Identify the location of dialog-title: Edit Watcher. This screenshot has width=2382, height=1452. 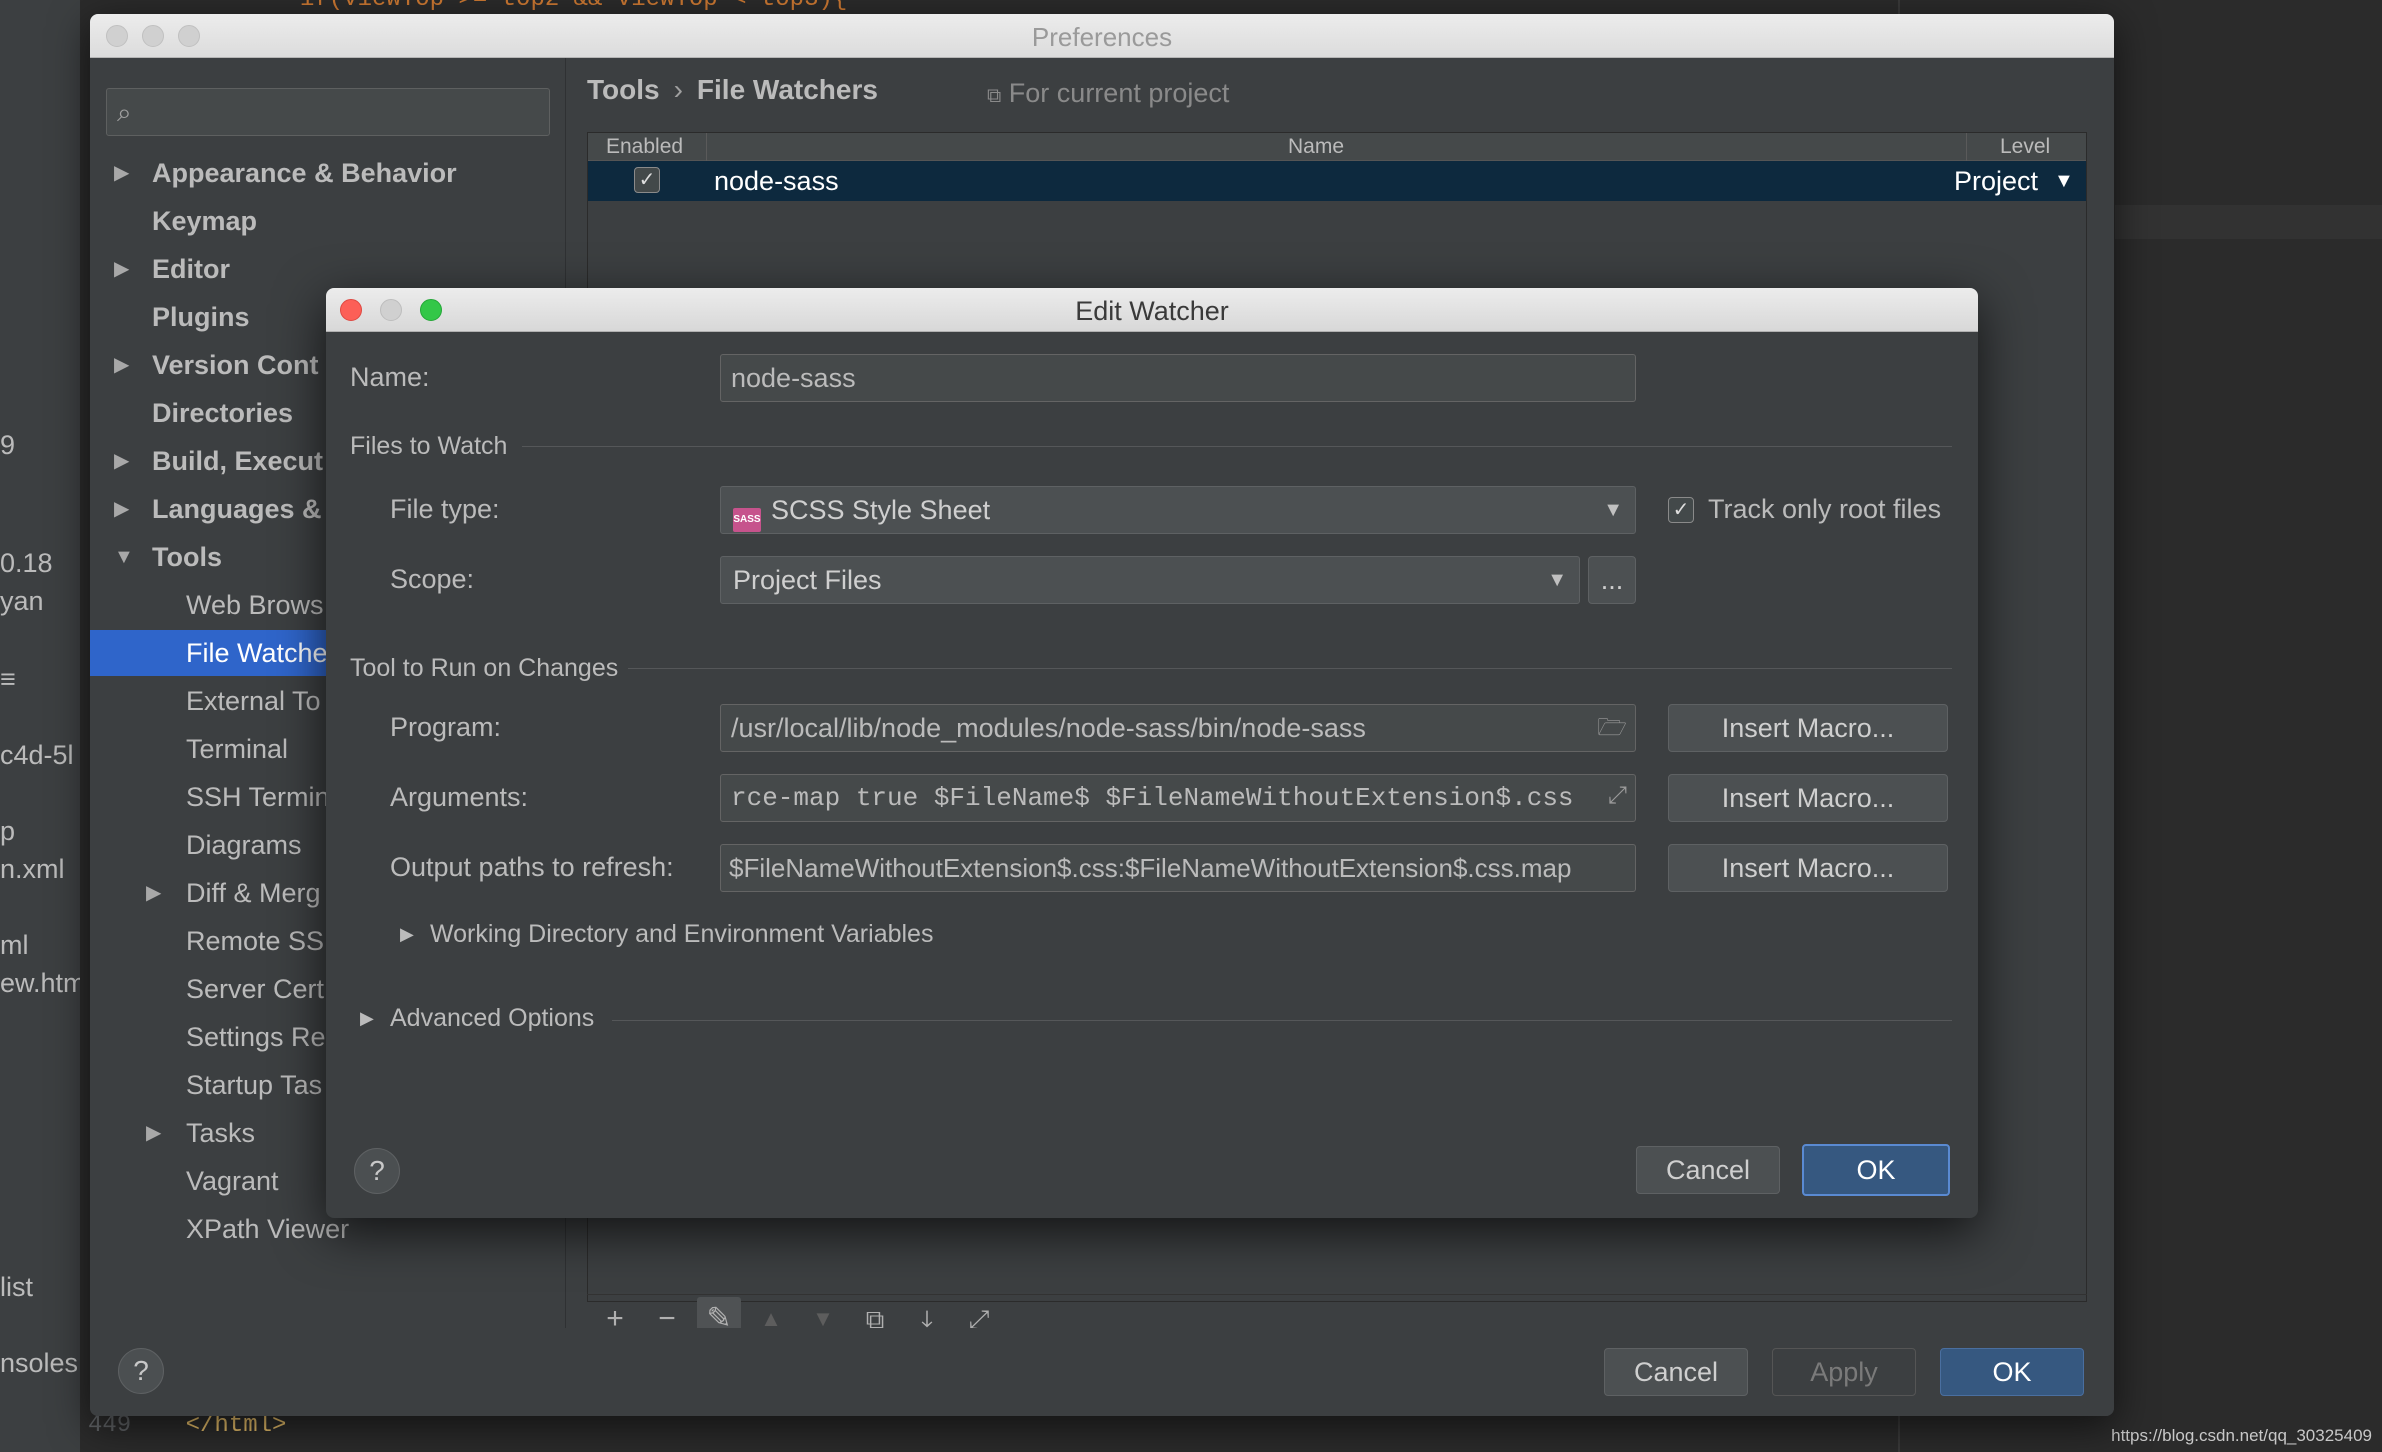
(1152, 311).